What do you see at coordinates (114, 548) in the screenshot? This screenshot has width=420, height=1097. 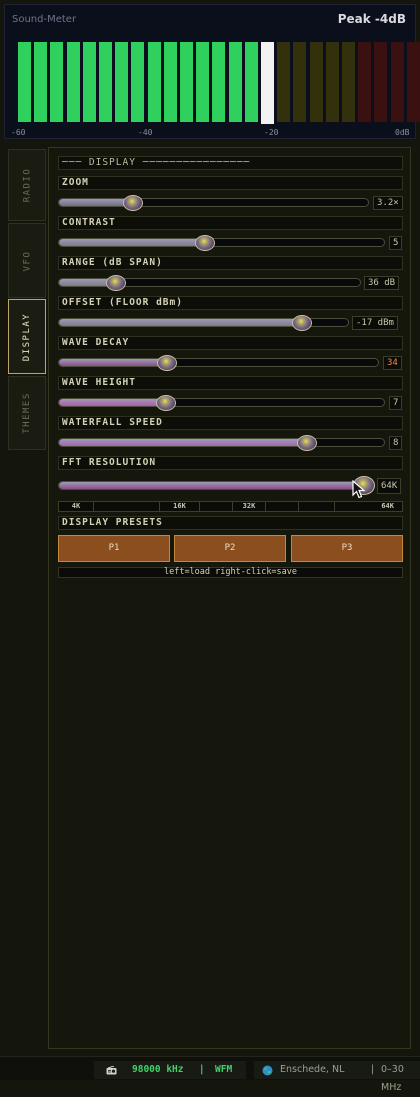 I see `preset-p1-button: P1` at bounding box center [114, 548].